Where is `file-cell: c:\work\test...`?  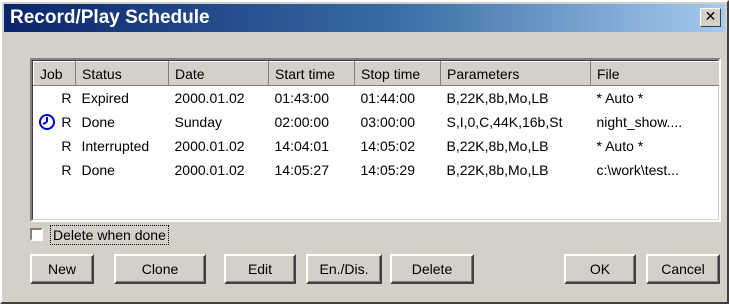
file-cell: c:\work\test... is located at coordinates (637, 169).